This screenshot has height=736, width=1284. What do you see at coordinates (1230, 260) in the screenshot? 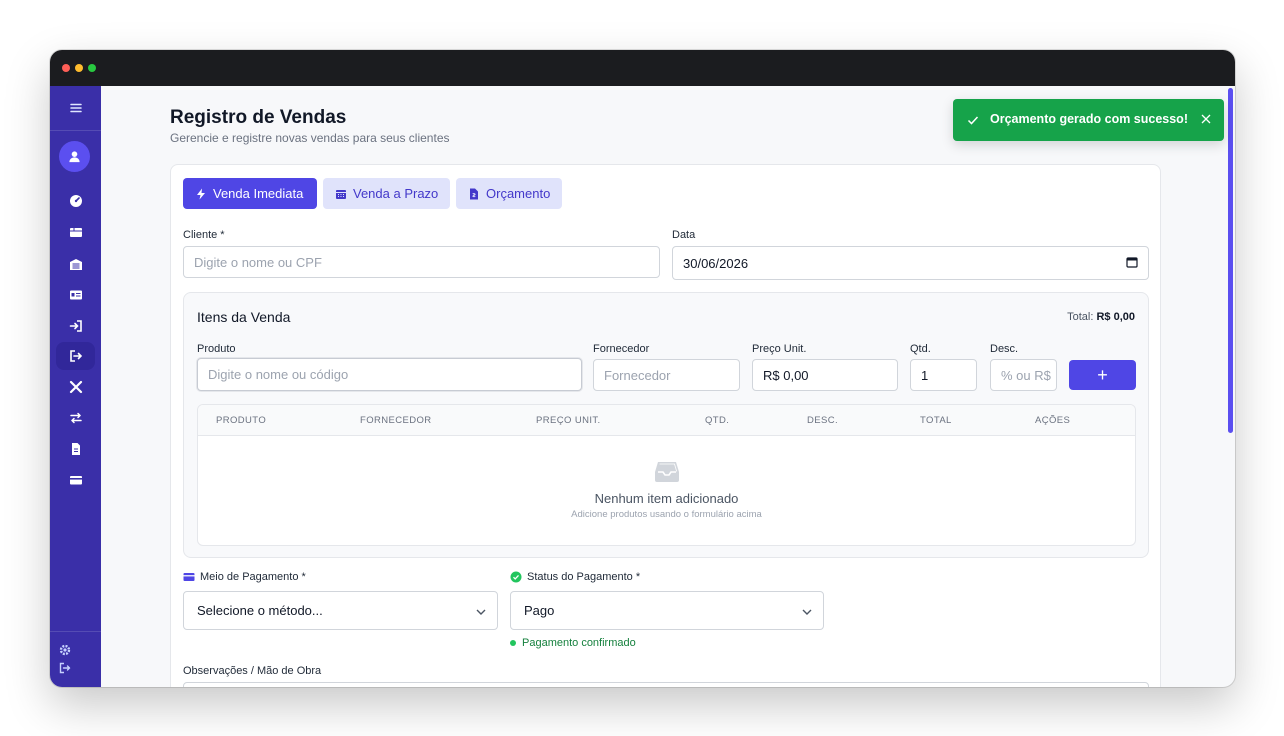
I see `scrollbar` at bounding box center [1230, 260].